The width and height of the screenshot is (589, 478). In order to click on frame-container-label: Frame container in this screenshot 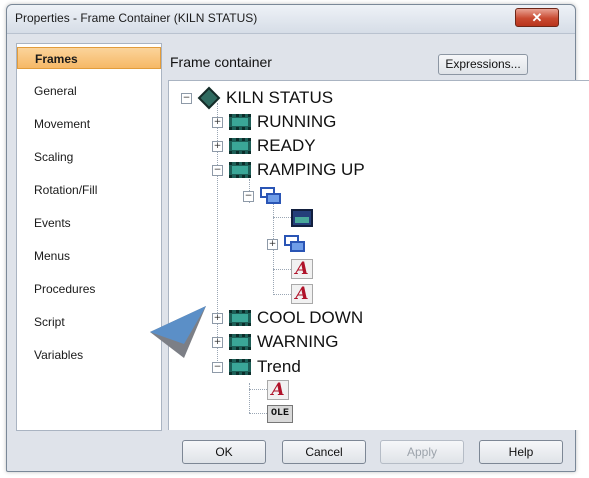, I will do `click(221, 62)`.